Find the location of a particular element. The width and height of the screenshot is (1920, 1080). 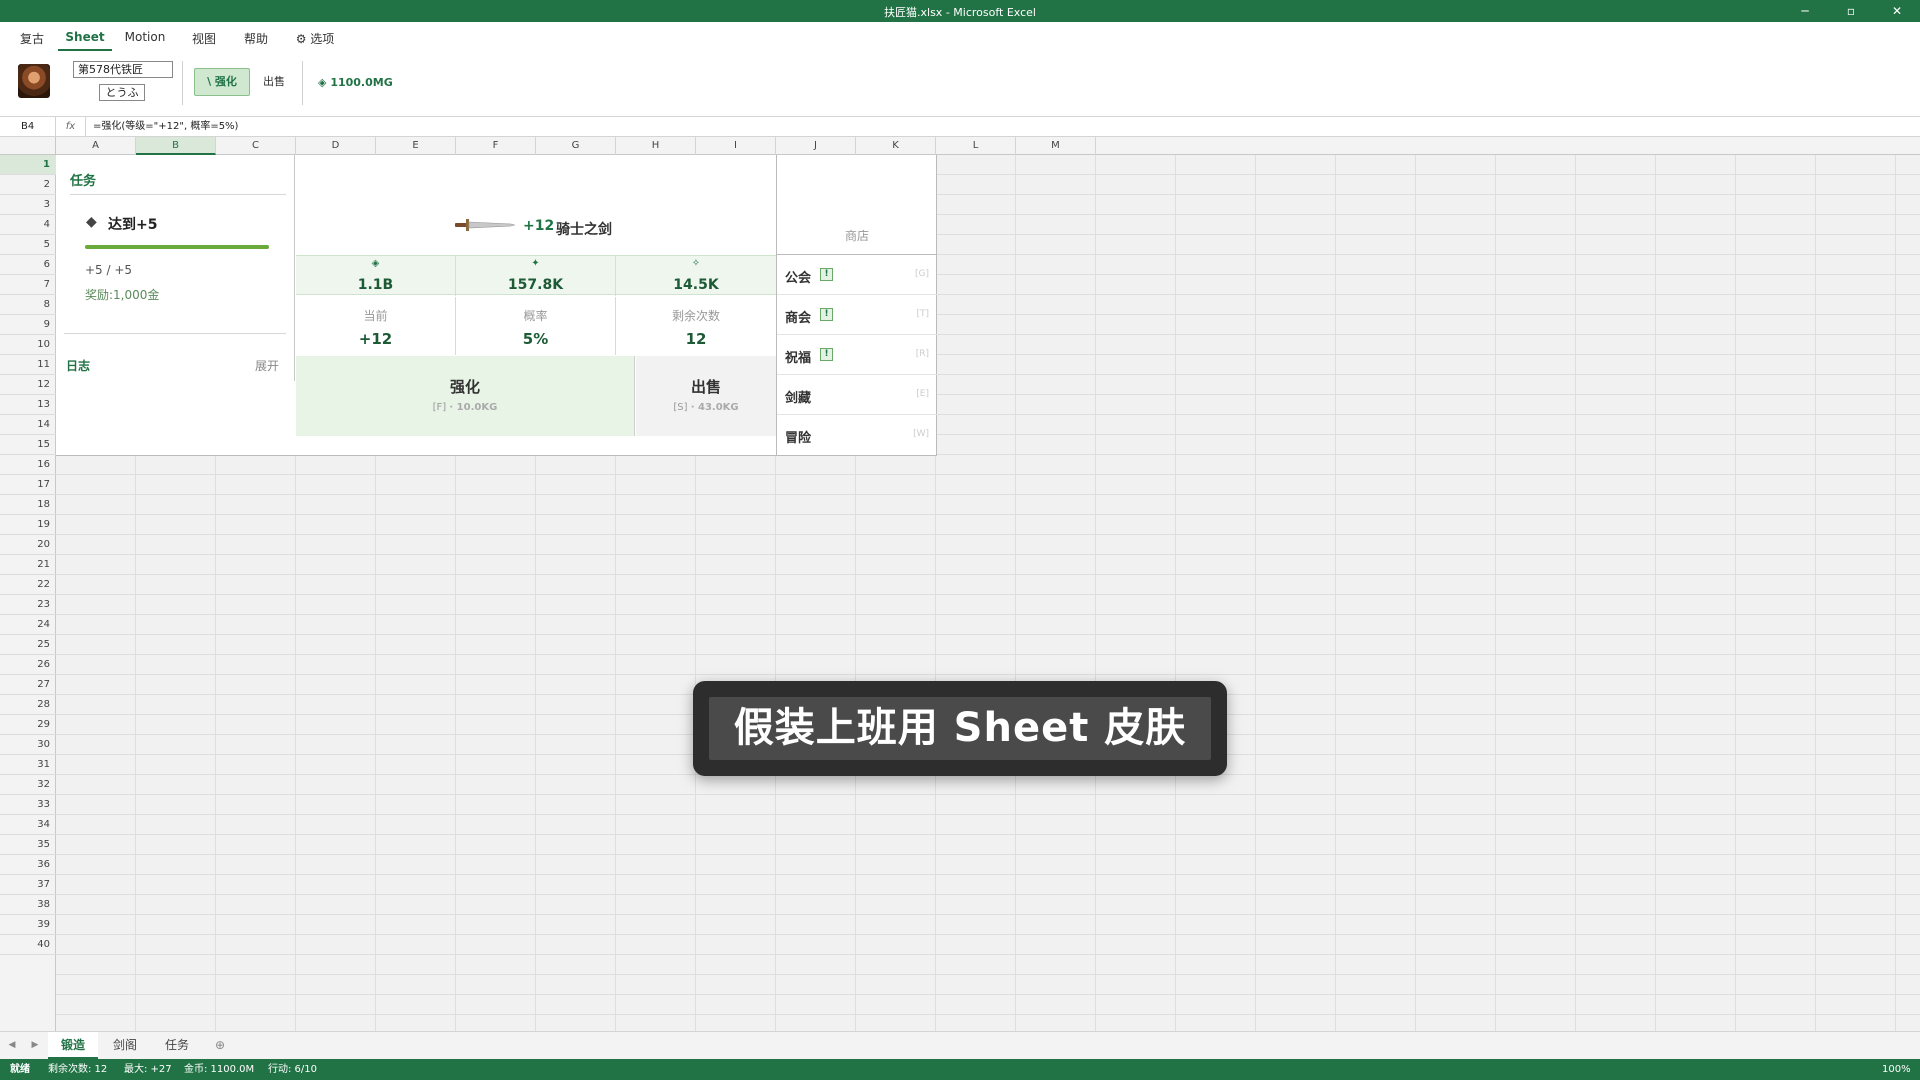

column-header: L is located at coordinates (976, 146).